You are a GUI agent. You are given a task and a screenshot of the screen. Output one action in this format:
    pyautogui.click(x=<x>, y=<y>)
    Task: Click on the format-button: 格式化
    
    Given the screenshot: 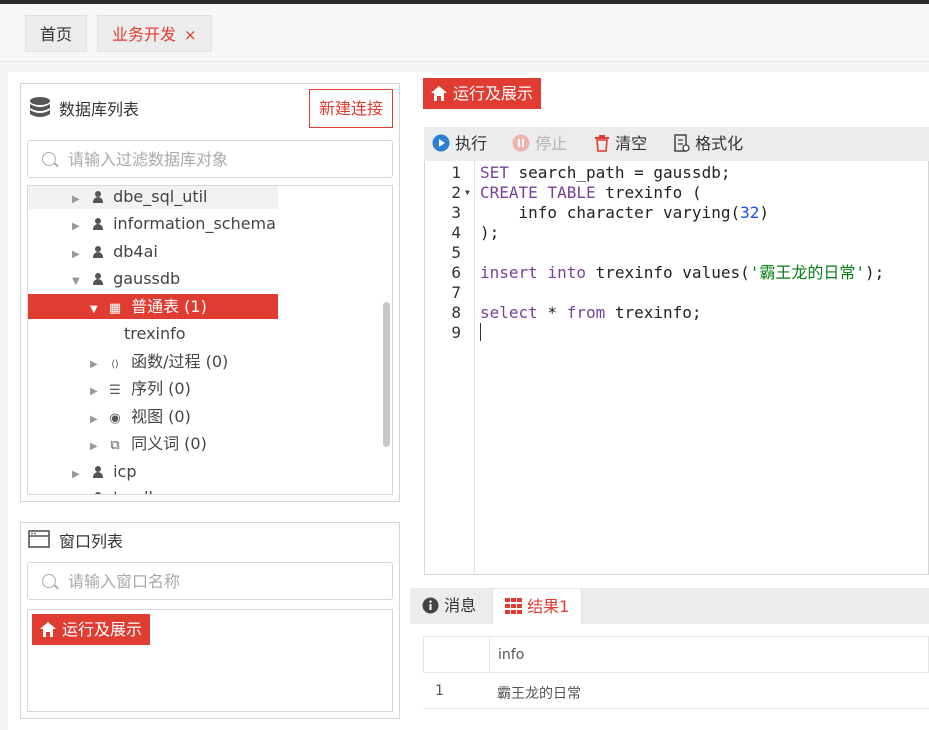 What is the action you would take?
    pyautogui.click(x=708, y=144)
    